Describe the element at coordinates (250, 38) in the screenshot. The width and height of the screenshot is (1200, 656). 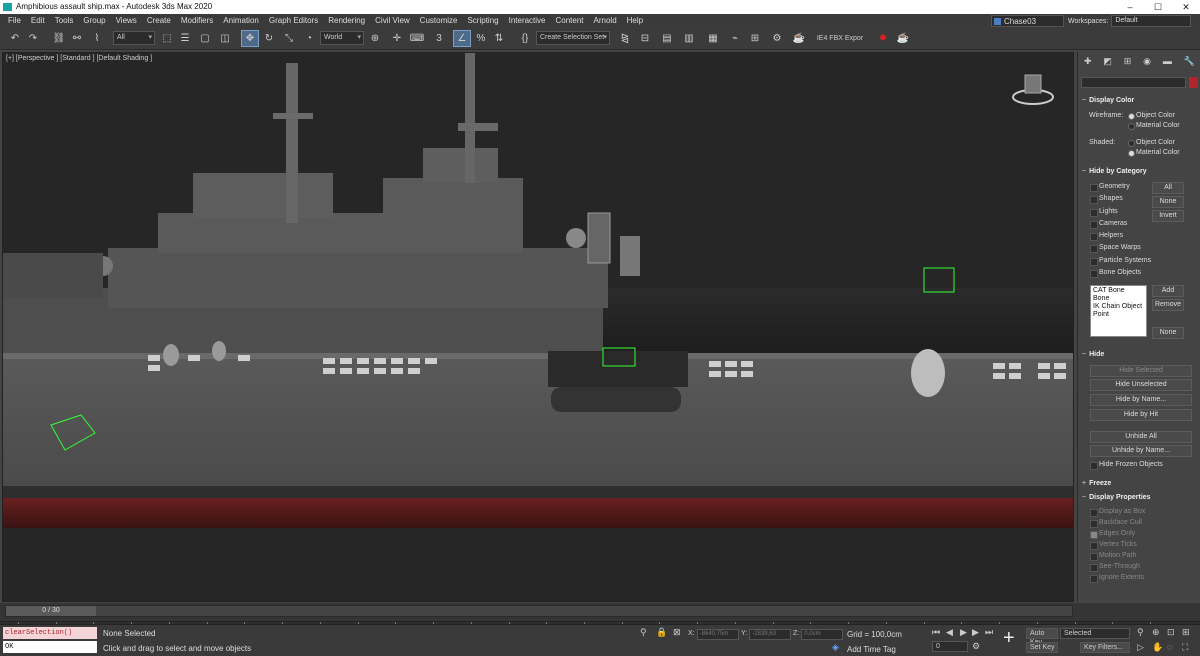
I see `select-and-move-icon: ✥` at that location.